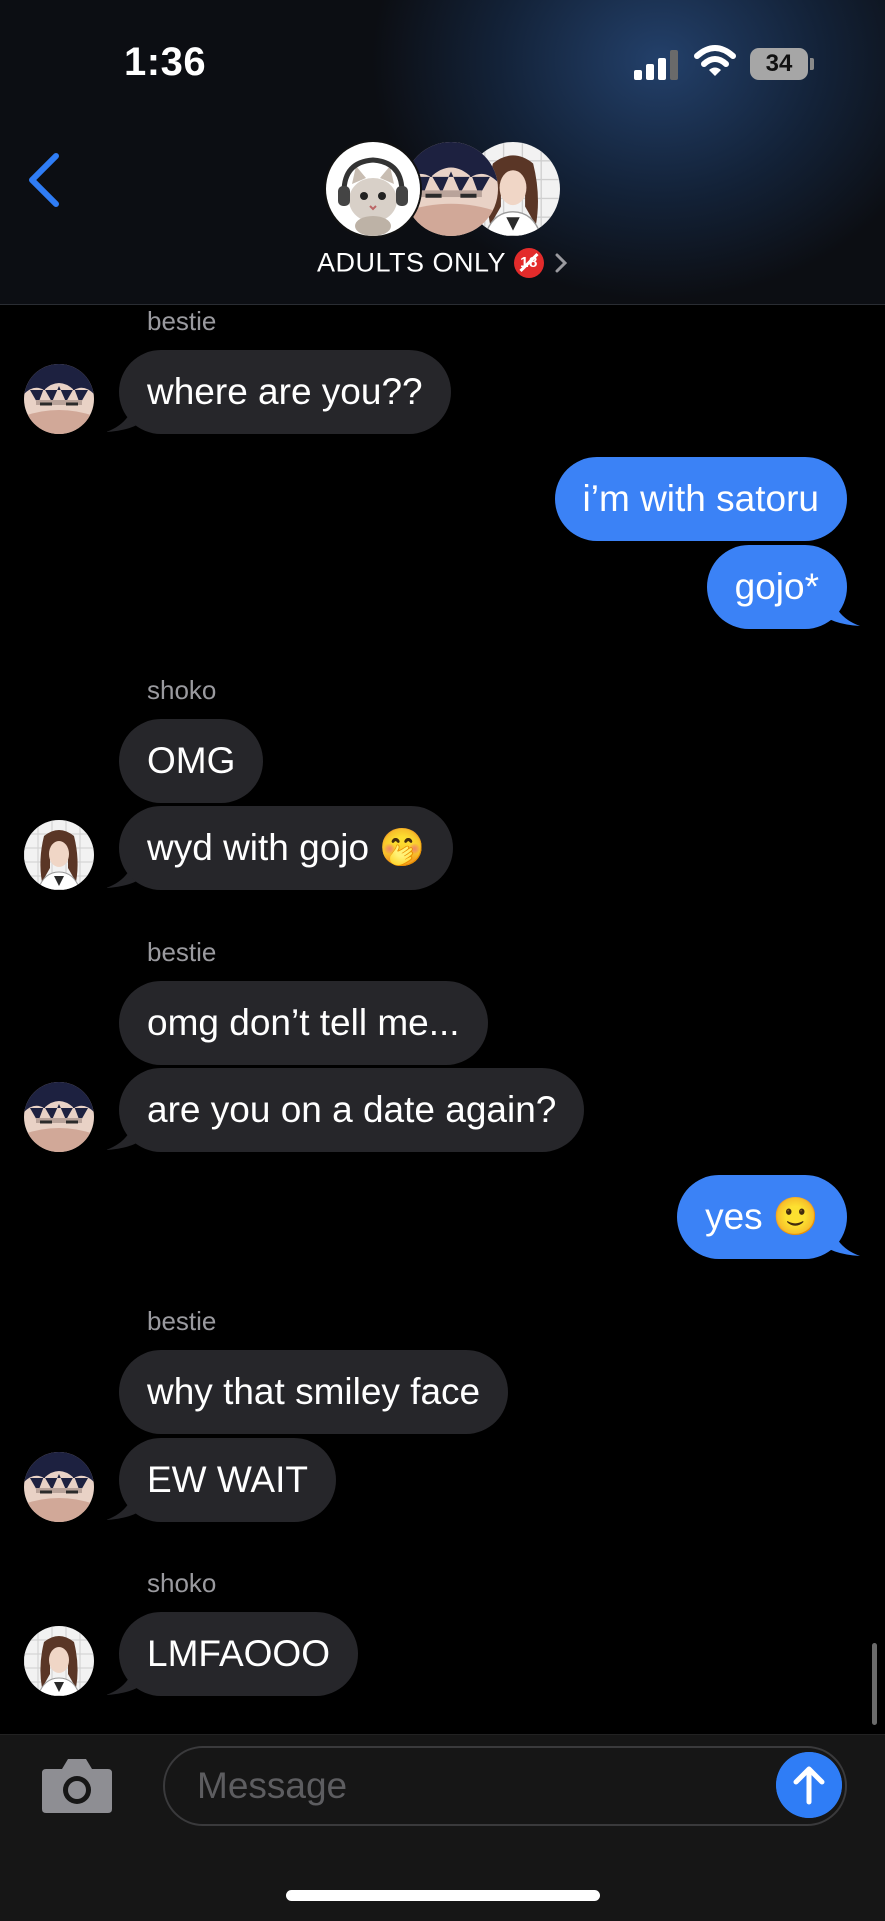 The image size is (885, 1921). What do you see at coordinates (314, 1392) in the screenshot?
I see `incoming-message: why that smiley face` at bounding box center [314, 1392].